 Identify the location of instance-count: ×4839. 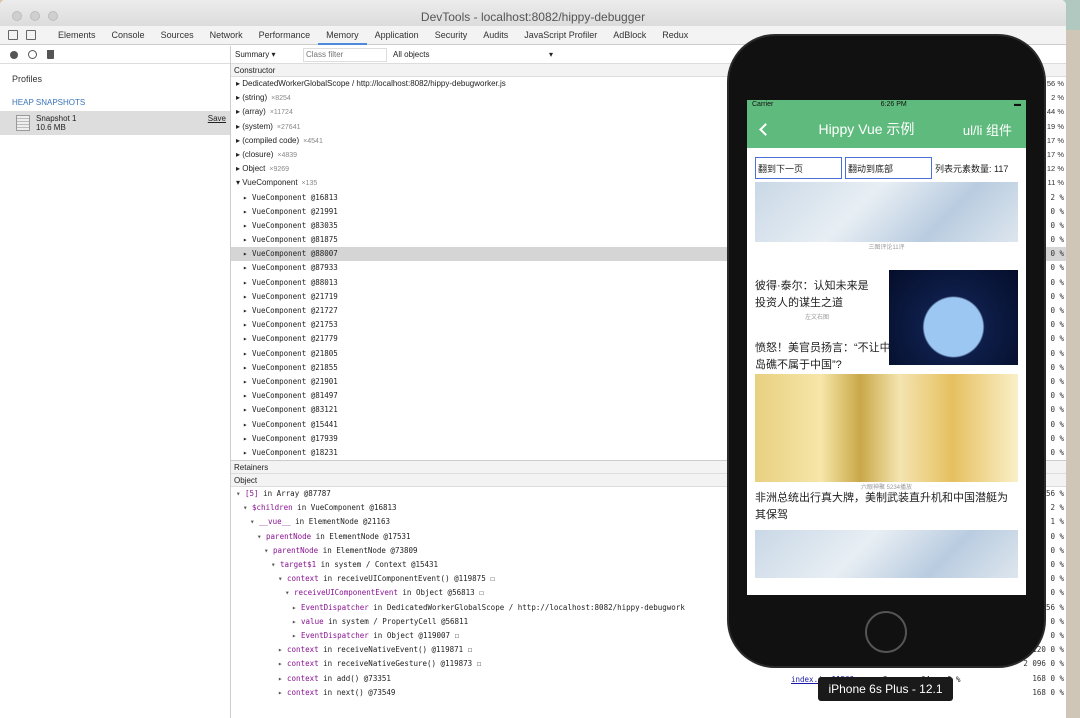
(287, 155).